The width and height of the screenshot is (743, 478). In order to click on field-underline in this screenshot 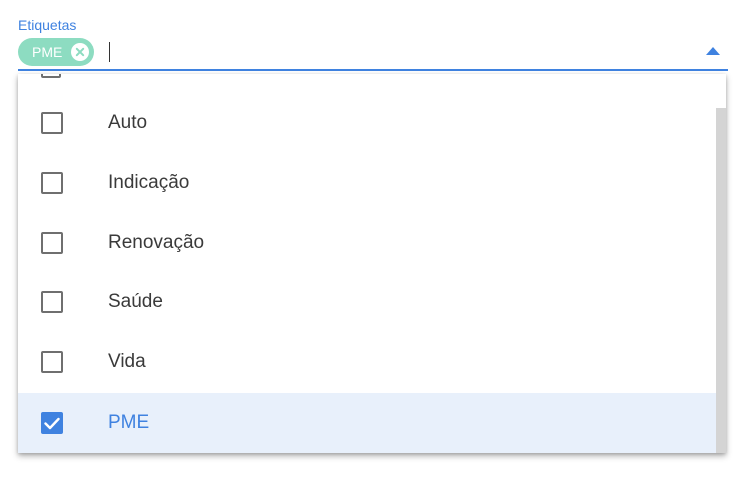, I will do `click(373, 70)`.